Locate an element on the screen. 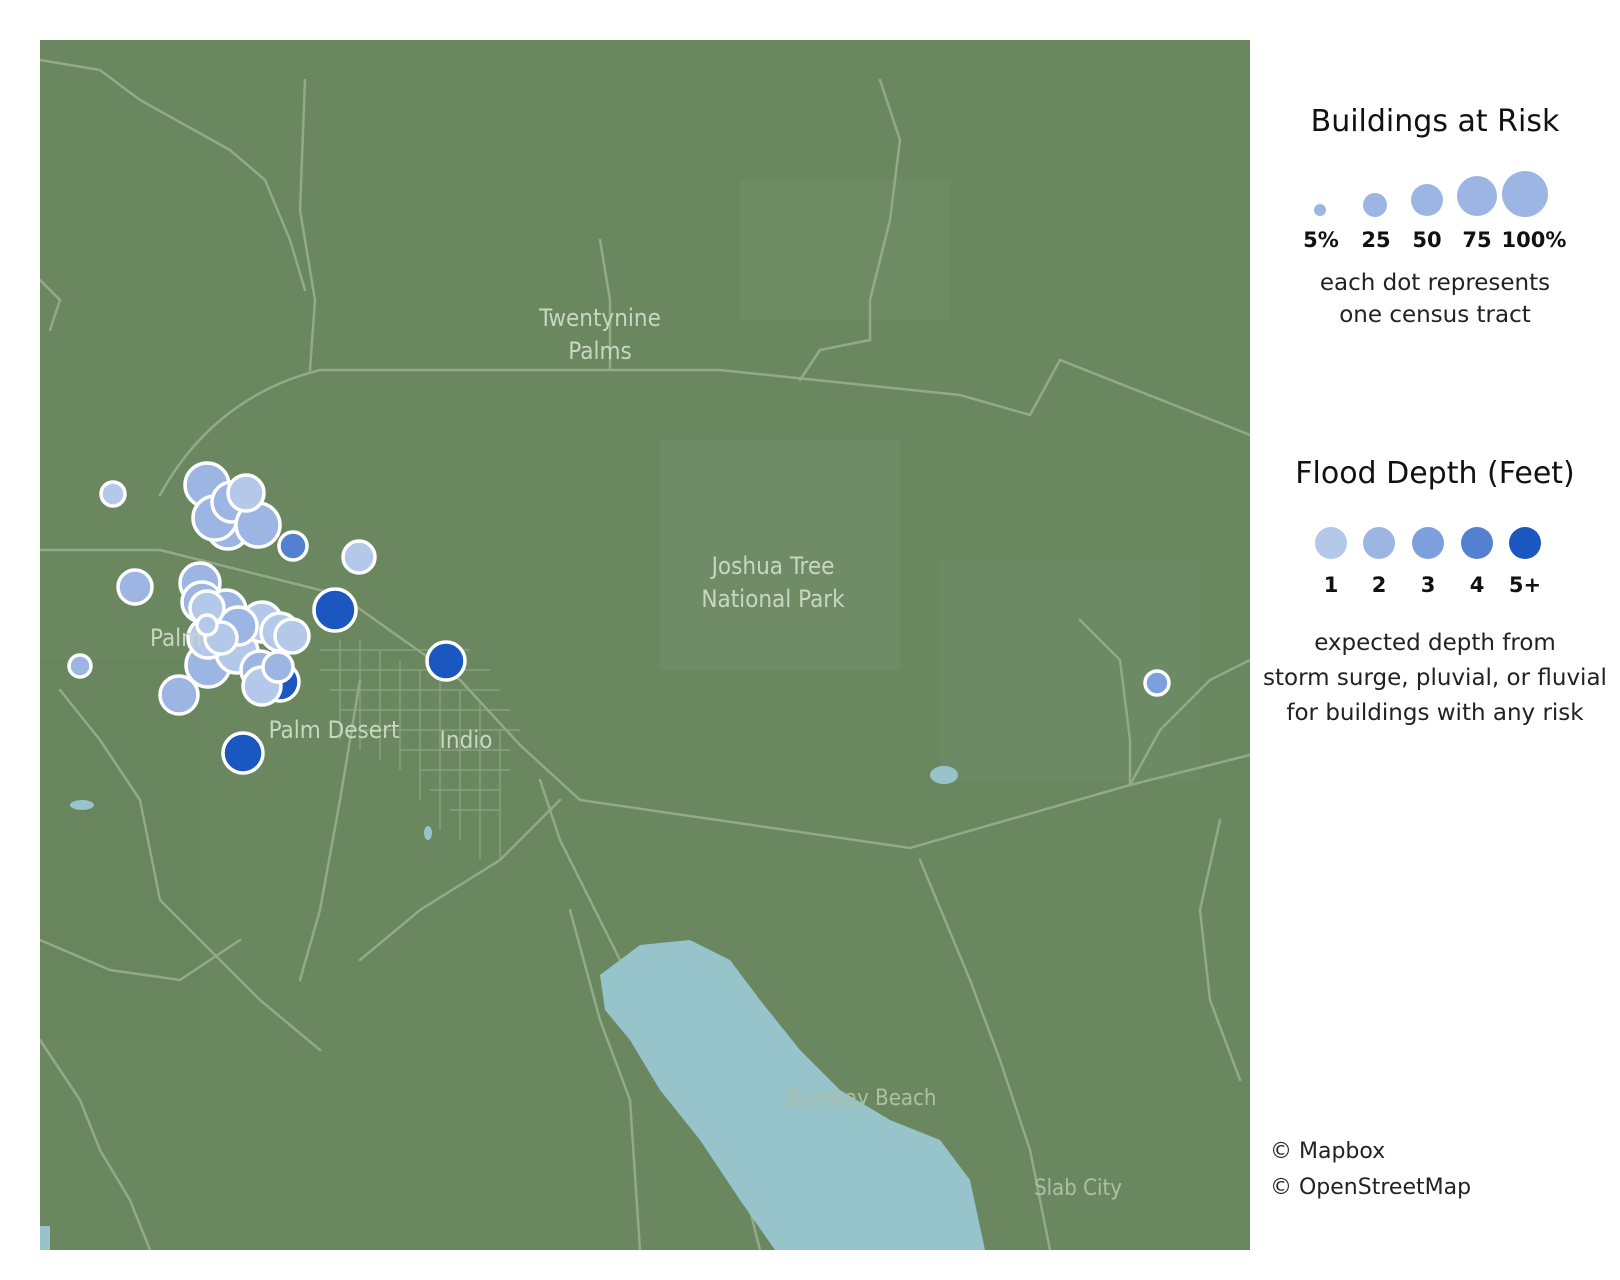 This screenshot has width=1620, height=1280. place-label-bombay-beach: Bombay Beach is located at coordinates (862, 1098).